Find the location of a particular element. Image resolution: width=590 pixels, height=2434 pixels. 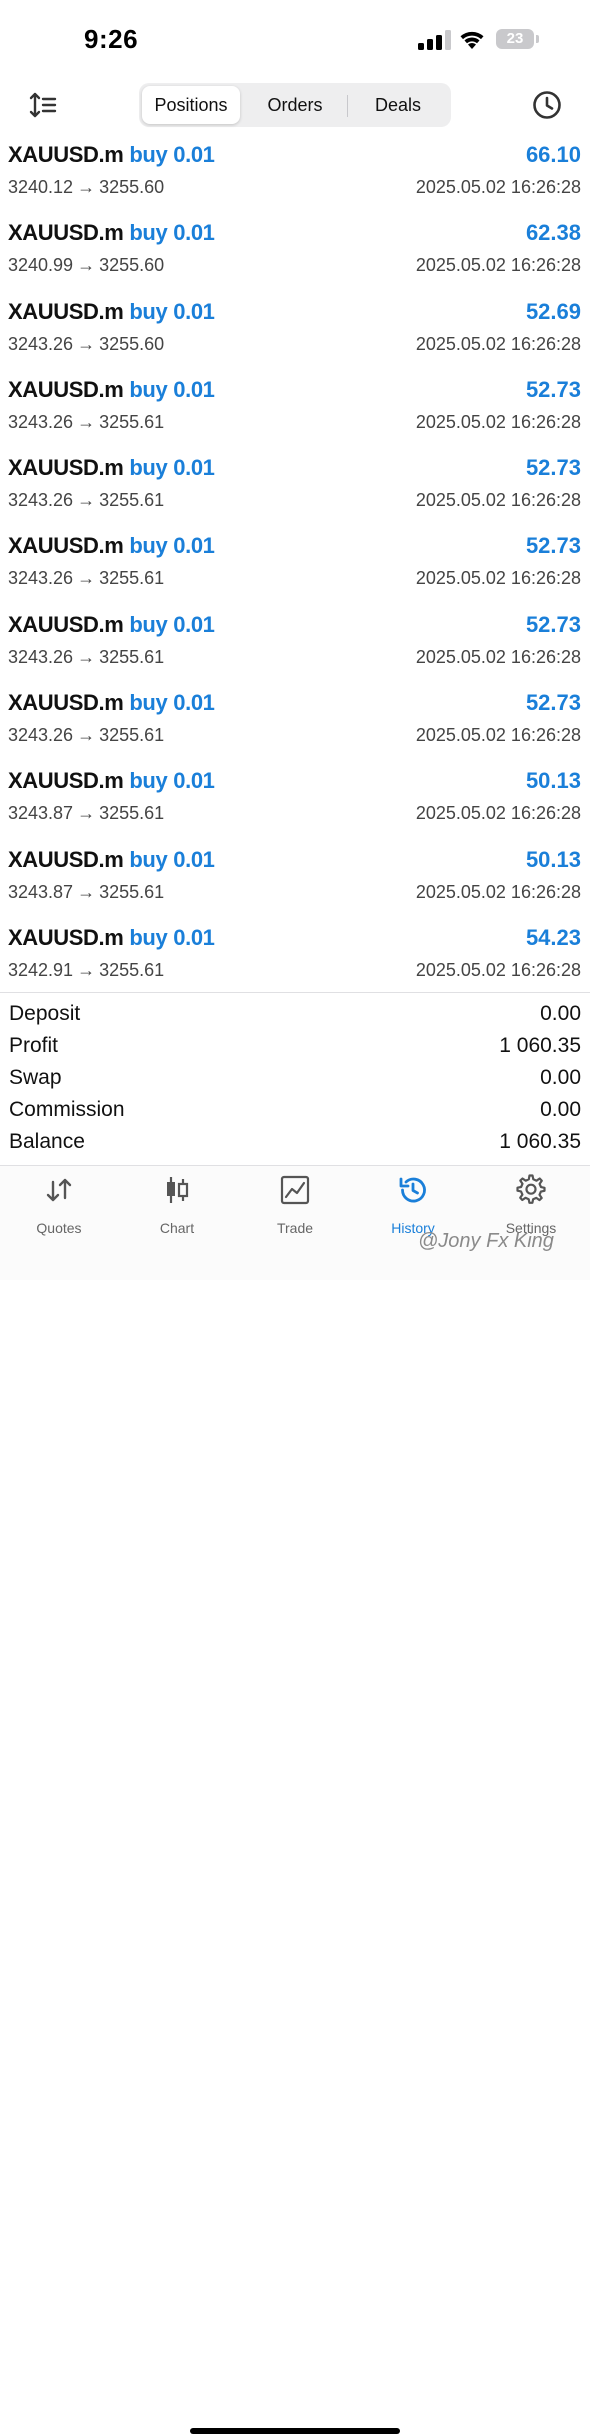

gear-icon is located at coordinates (531, 1189).